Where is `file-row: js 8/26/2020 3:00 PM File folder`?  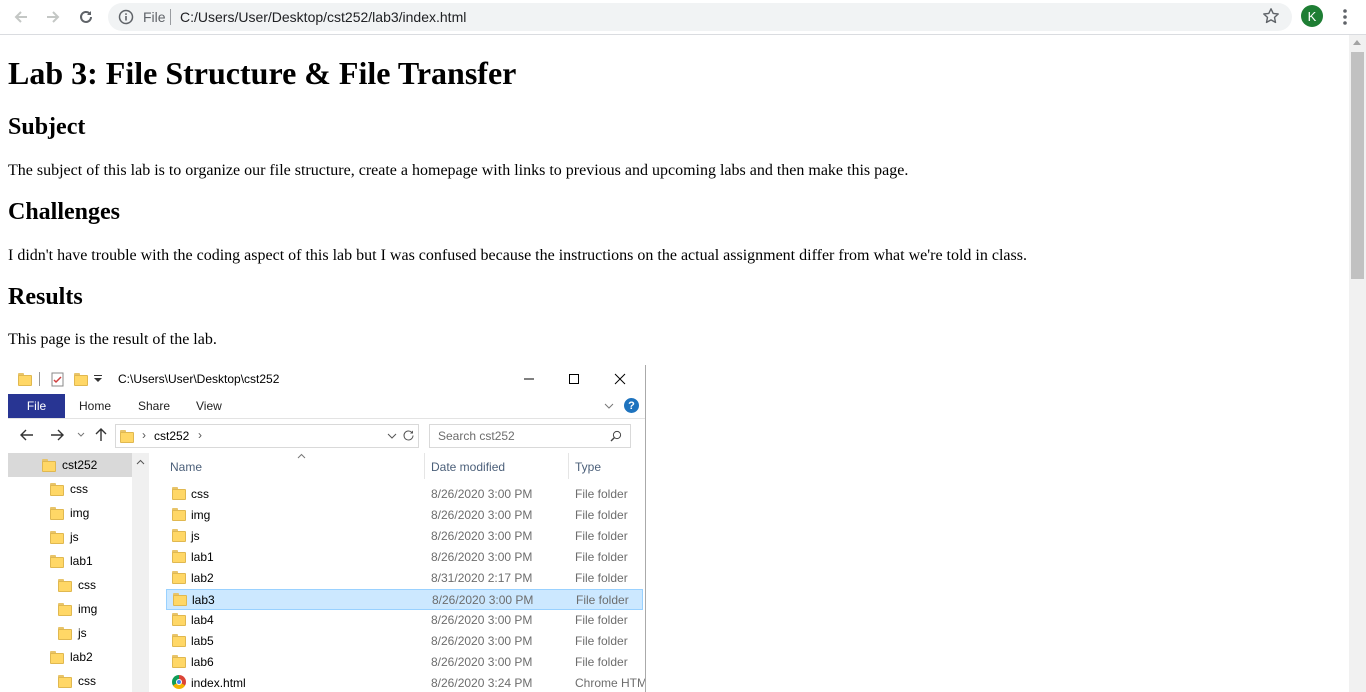
file-row: js 8/26/2020 3:00 PM File folder is located at coordinates (404, 536).